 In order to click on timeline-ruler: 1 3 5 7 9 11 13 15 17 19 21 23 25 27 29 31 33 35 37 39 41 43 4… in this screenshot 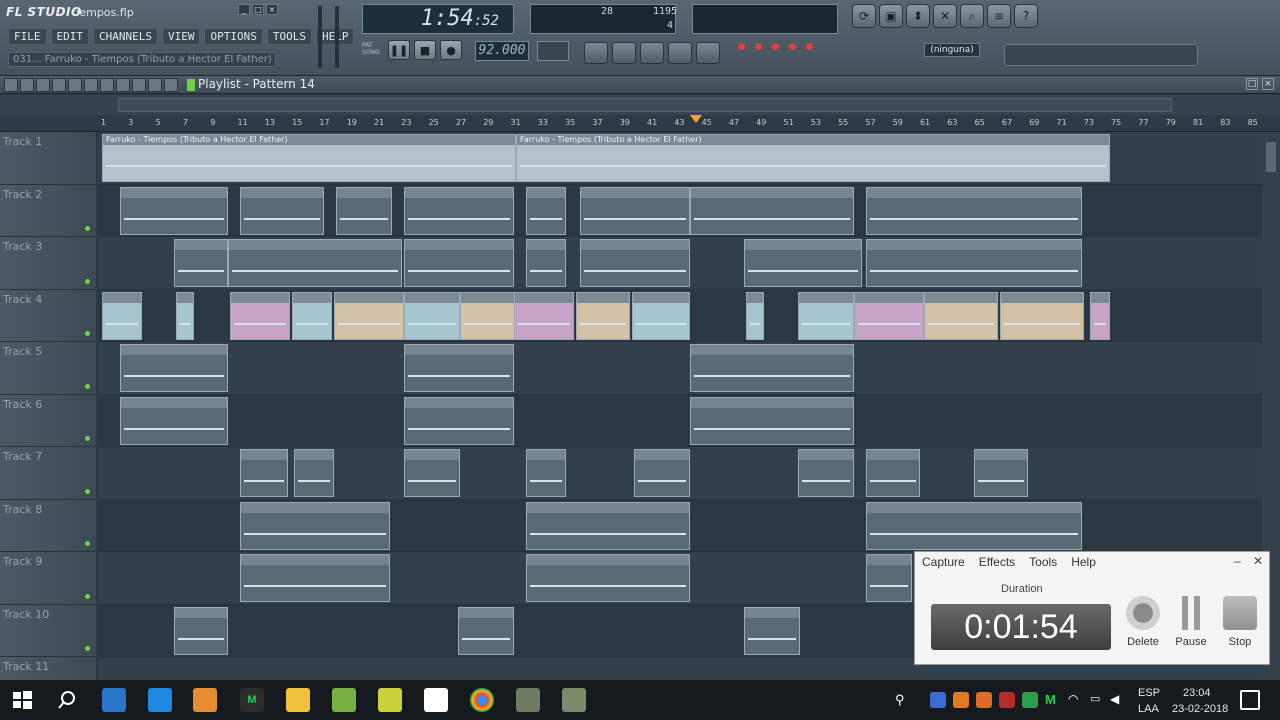, I will do `click(640, 123)`.